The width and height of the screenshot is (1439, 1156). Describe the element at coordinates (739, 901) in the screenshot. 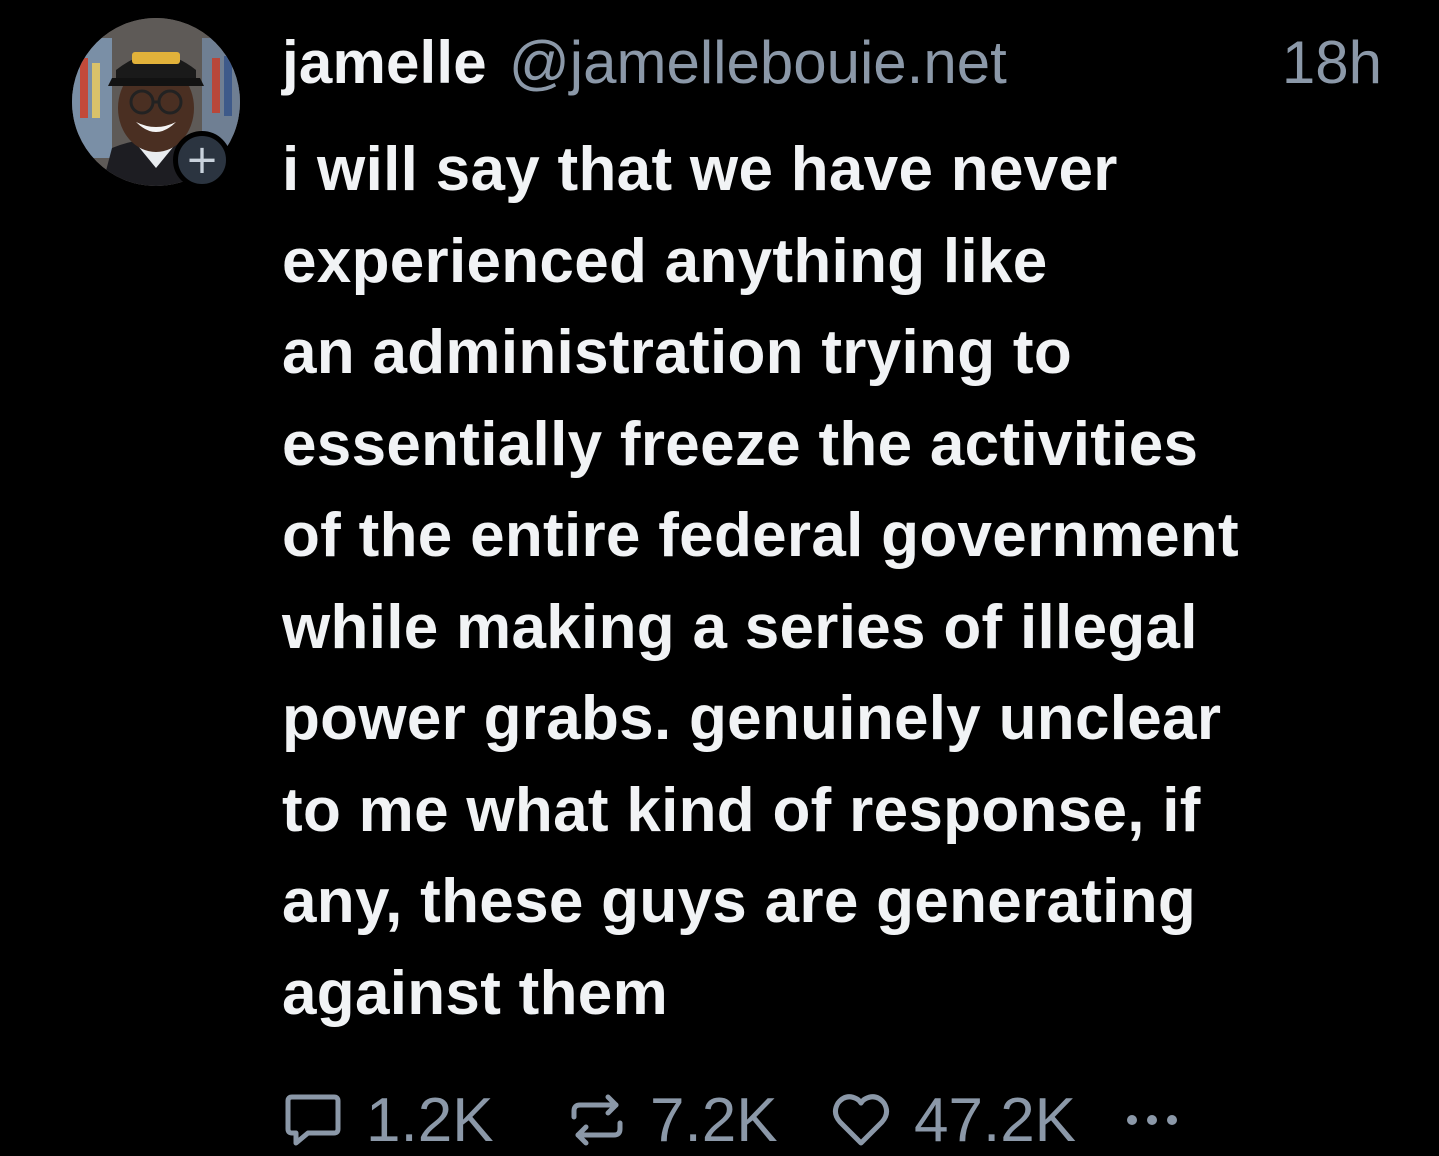

I see `post-text-line: any, these guys are generating` at that location.